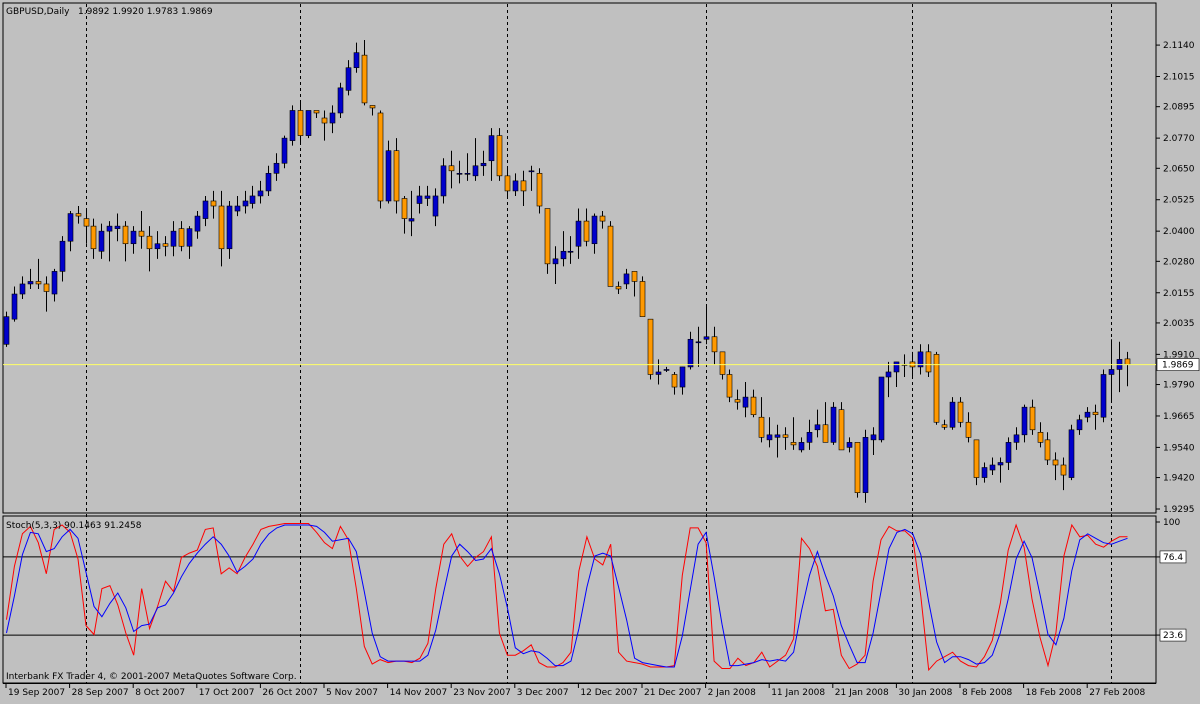  Describe the element at coordinates (673, 693) in the screenshot. I see `time-axis-label: 21 Dec 2007` at that location.